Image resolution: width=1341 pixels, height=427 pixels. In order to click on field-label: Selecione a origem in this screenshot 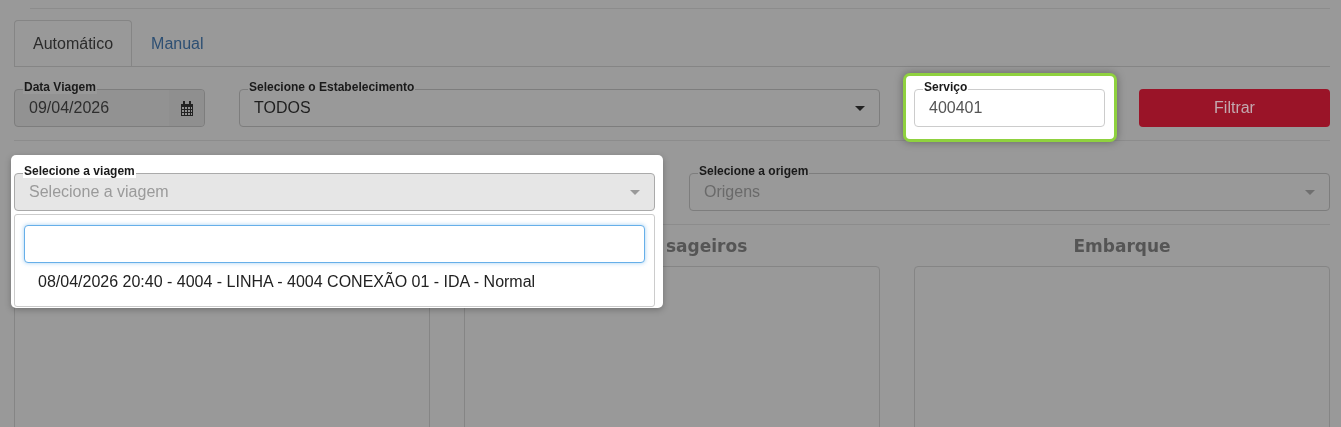, I will do `click(754, 171)`.